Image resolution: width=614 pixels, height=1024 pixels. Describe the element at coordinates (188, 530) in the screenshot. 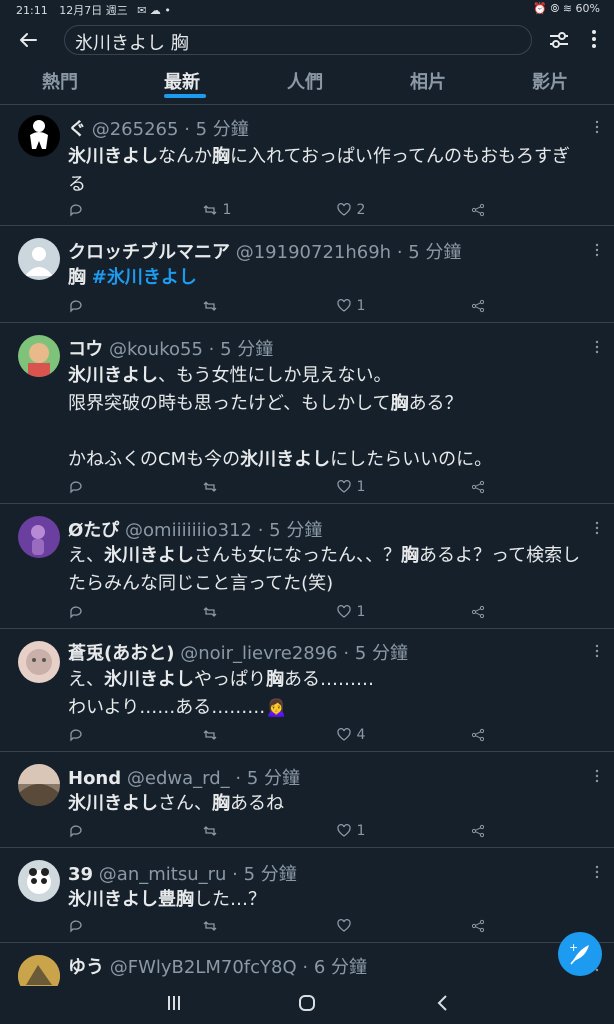

I see `handle: @omiiiiiiio312` at that location.